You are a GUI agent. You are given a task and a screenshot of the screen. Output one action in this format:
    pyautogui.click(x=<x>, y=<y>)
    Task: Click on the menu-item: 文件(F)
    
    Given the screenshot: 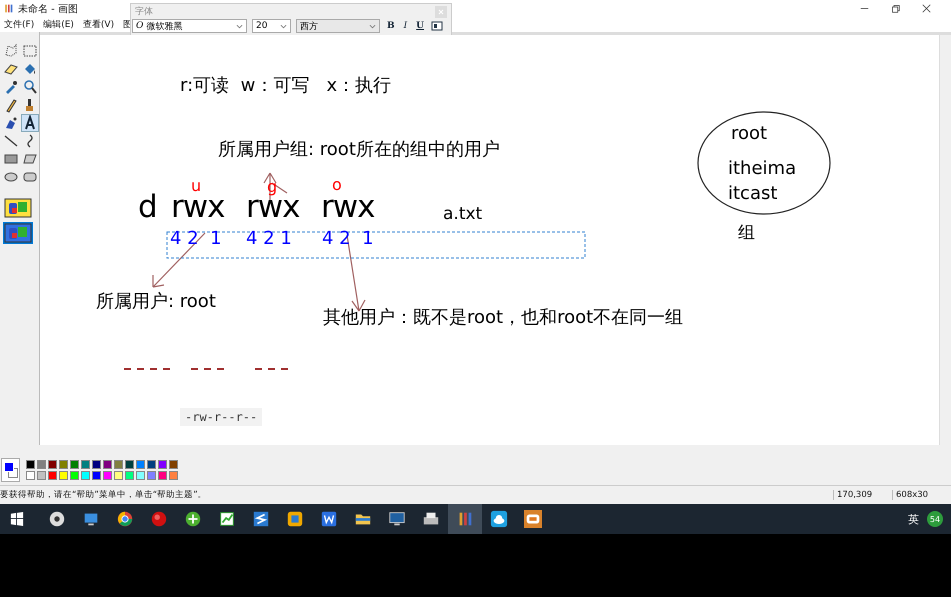 What is the action you would take?
    pyautogui.click(x=19, y=24)
    